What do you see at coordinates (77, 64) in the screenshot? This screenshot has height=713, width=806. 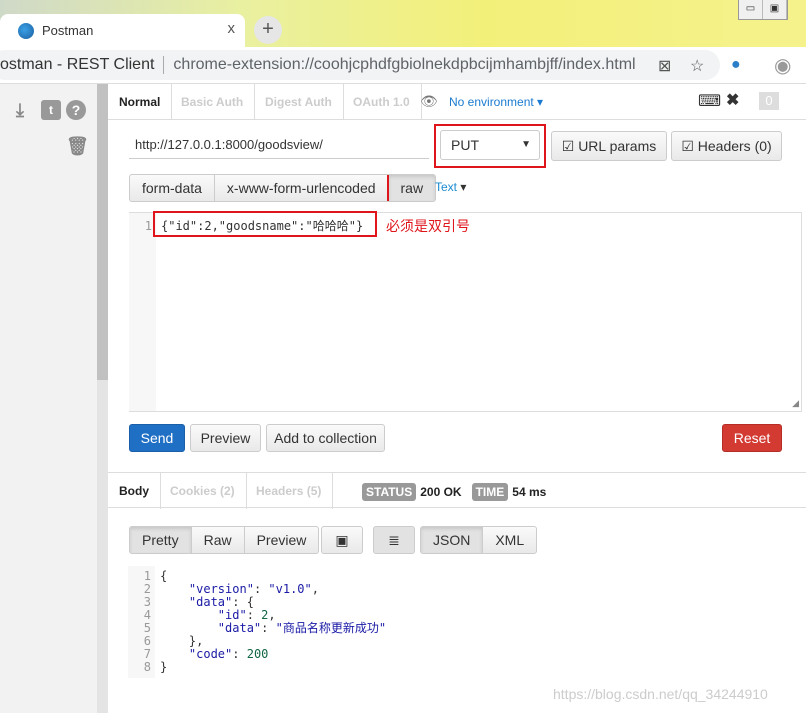 I see `site-name: ostman - REST Client` at bounding box center [77, 64].